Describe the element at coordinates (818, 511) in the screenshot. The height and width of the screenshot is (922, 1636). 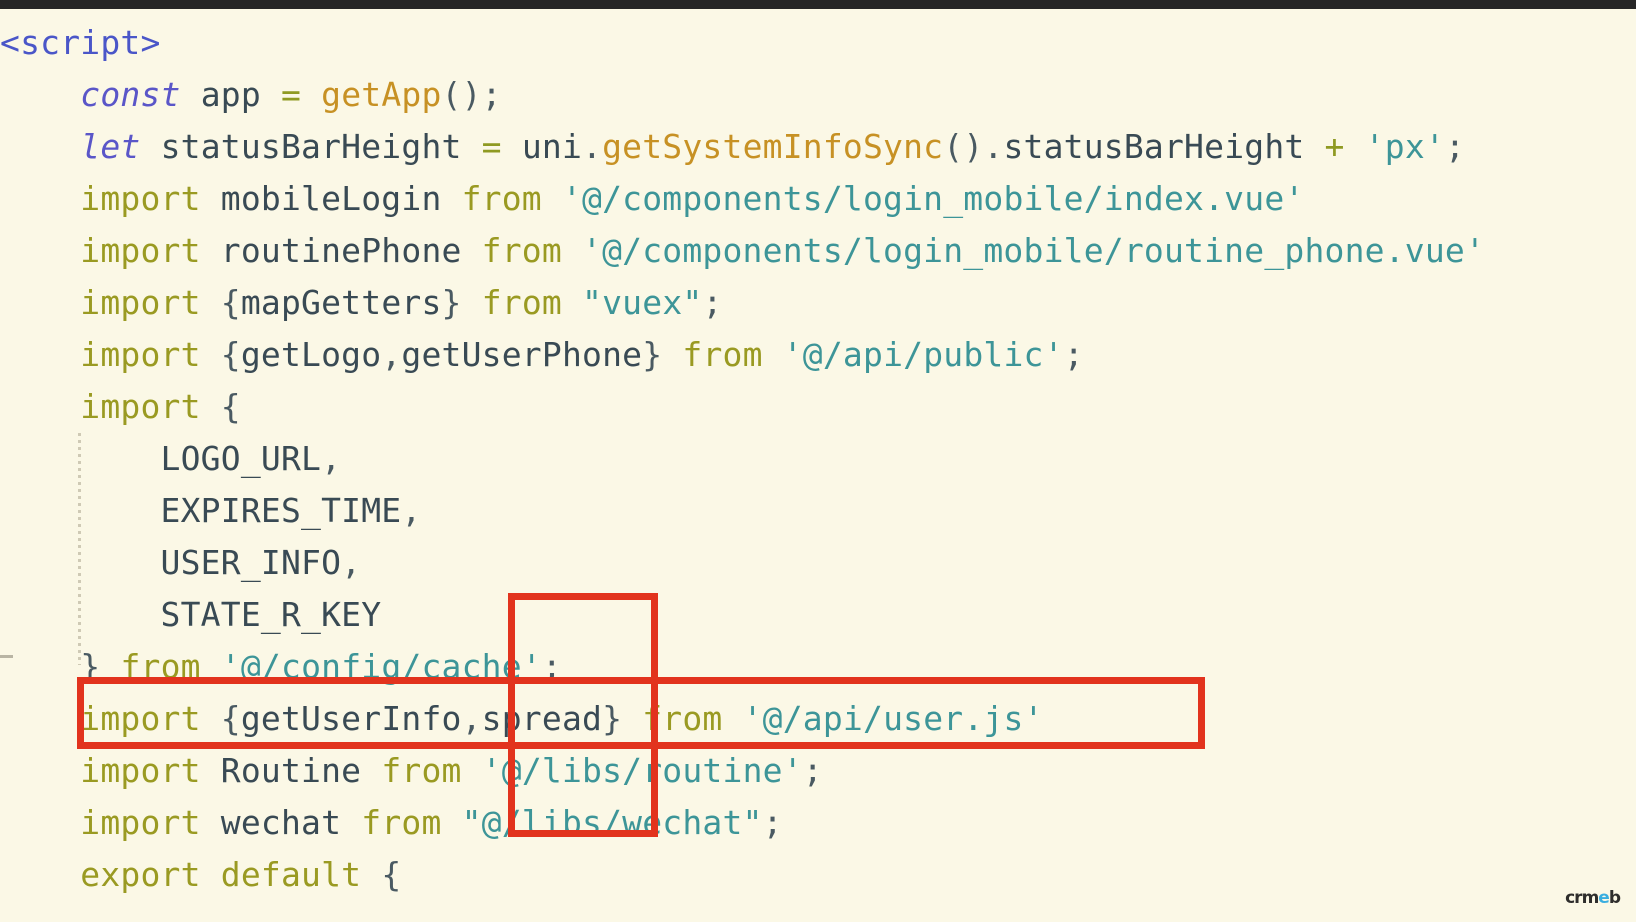
I see `code-line: EXPIRES_TIME,` at that location.